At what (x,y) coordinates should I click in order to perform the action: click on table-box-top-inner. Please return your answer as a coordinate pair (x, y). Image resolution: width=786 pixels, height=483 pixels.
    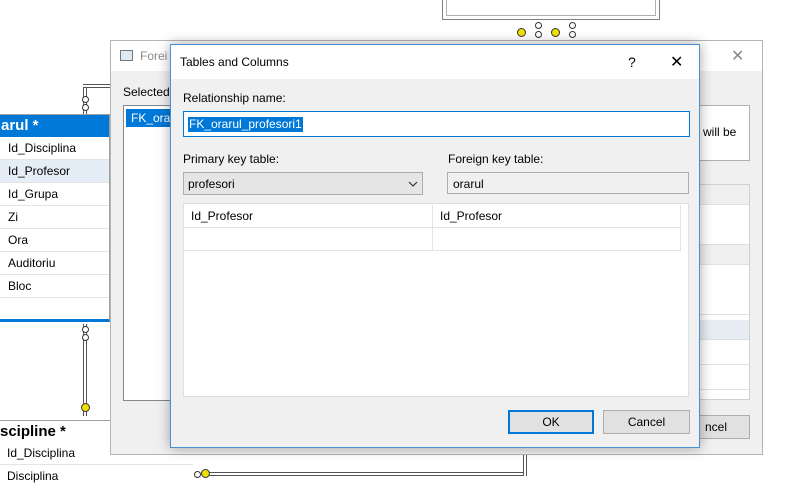
    Looking at the image, I should click on (551, 8).